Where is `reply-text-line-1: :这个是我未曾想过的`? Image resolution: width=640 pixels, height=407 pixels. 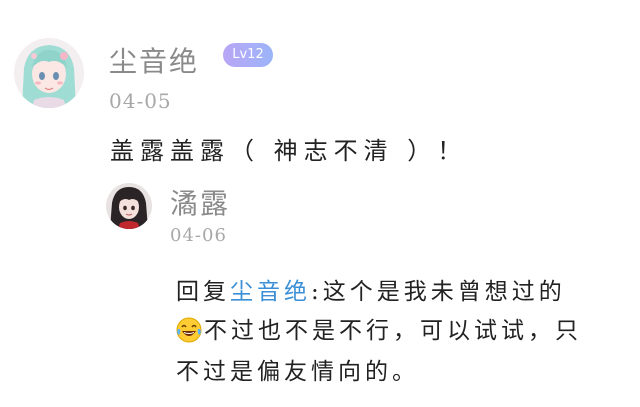
reply-text-line-1: :这个是我未曾想过的 is located at coordinates (438, 292).